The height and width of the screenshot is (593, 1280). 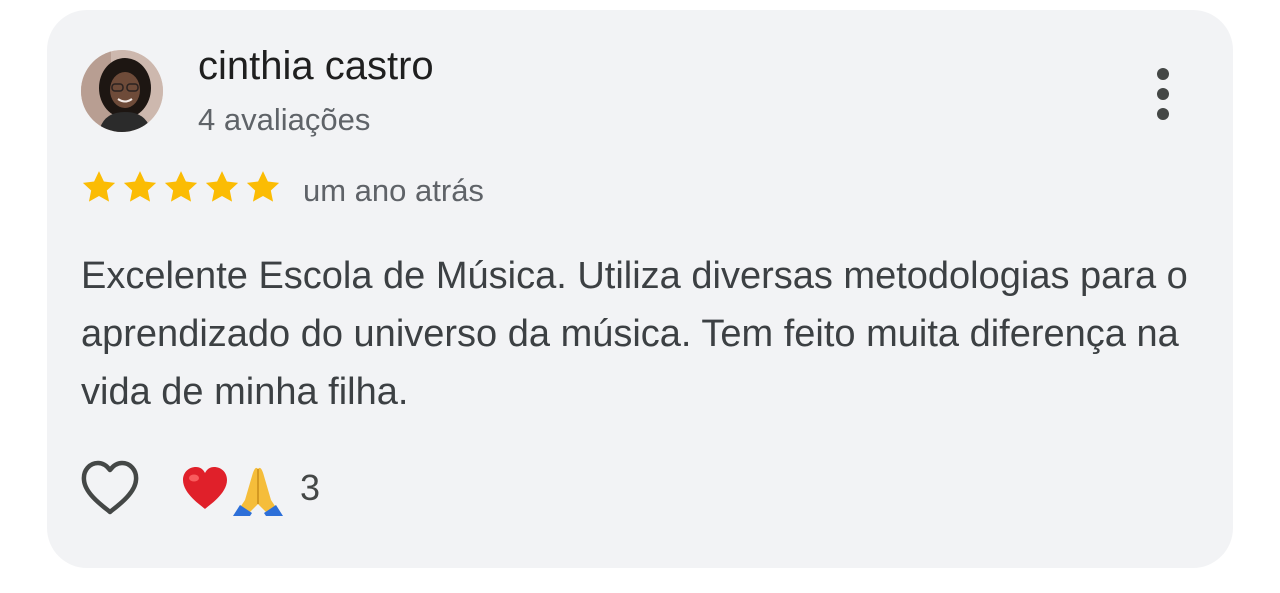 I want to click on more-options-icon, so click(x=1163, y=94).